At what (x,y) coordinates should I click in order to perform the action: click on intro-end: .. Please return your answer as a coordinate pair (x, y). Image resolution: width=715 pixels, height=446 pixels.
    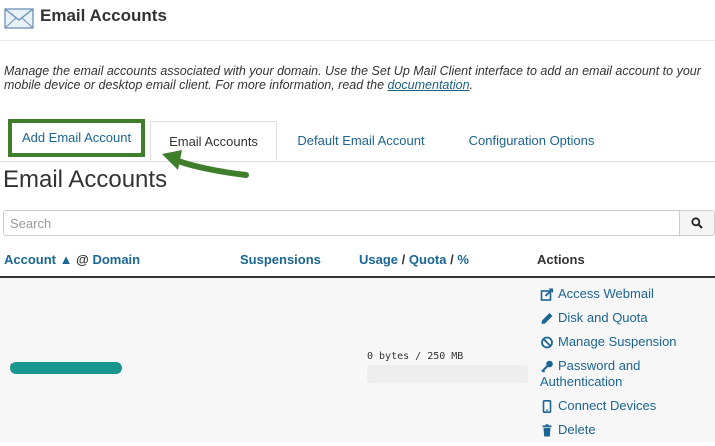
    Looking at the image, I should click on (471, 85).